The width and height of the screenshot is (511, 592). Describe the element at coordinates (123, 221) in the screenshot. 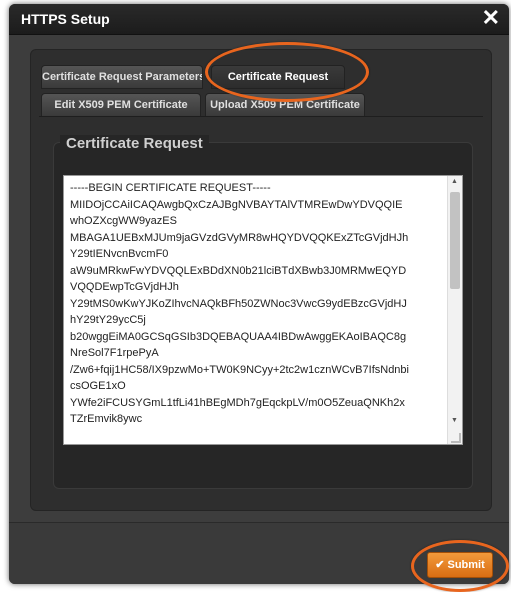

I see `certificate-line: whOZXcgWW9yazES` at that location.